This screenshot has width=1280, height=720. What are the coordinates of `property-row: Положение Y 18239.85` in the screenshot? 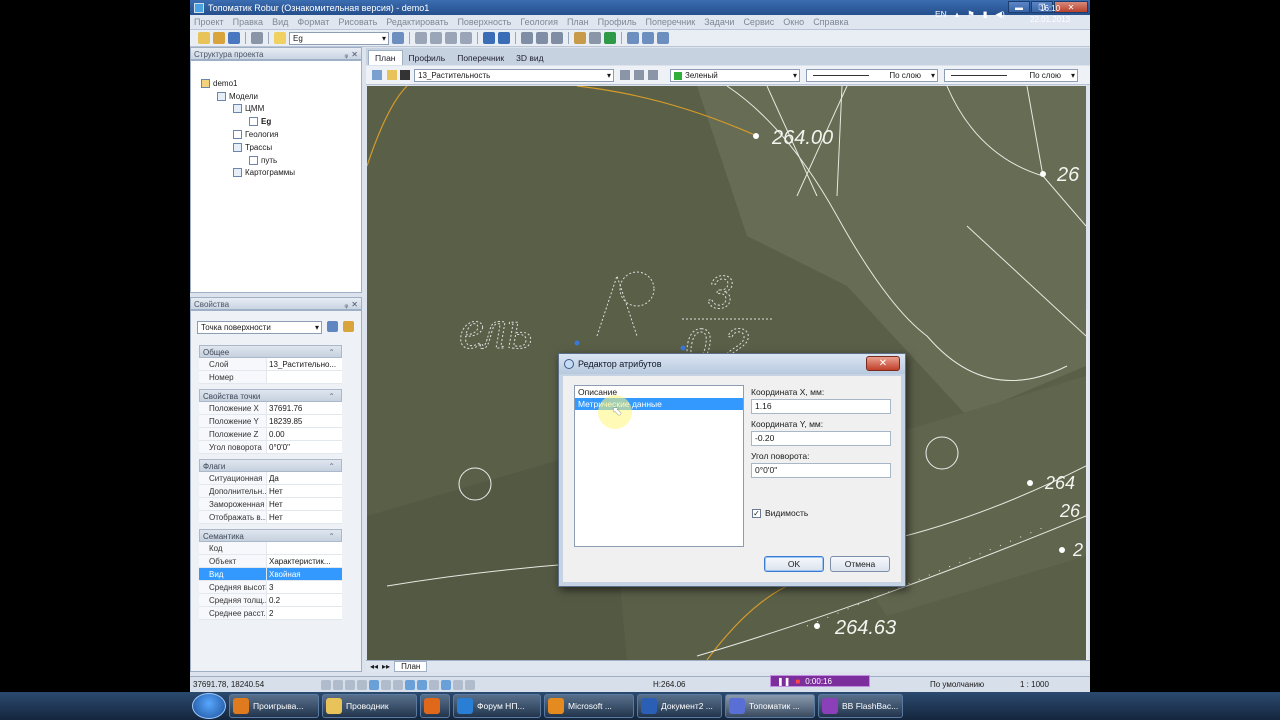 It's located at (270, 421).